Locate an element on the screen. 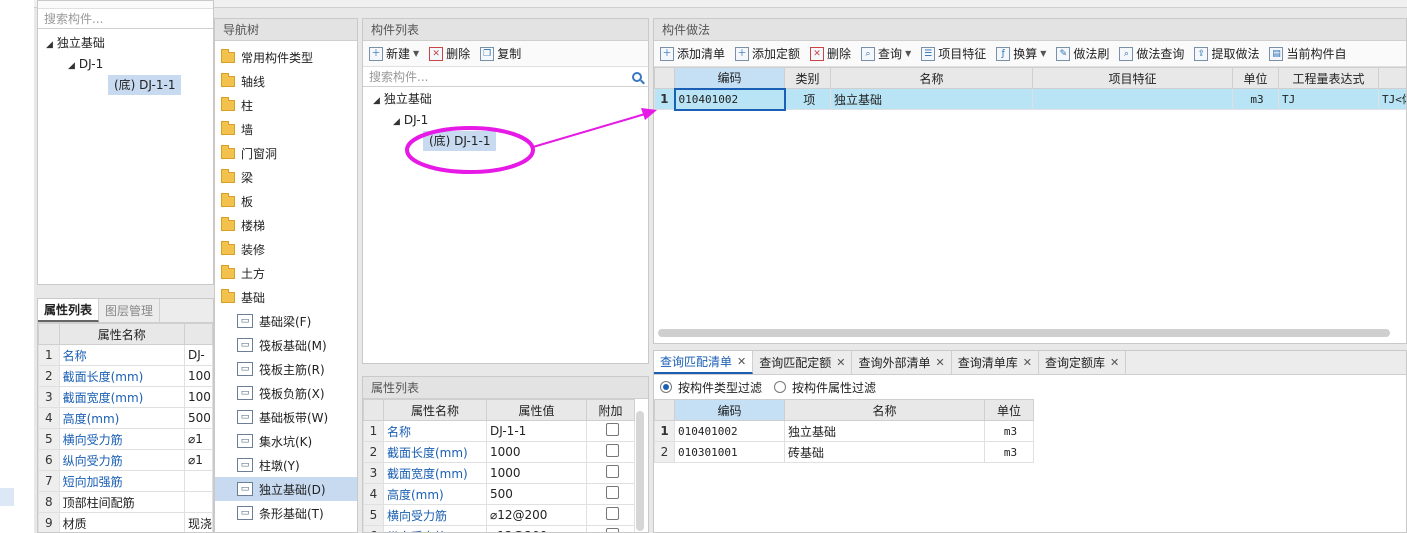 This screenshot has width=1407, height=533. prop-row: 6纵向受力筋⌀12@200 is located at coordinates (499, 528).